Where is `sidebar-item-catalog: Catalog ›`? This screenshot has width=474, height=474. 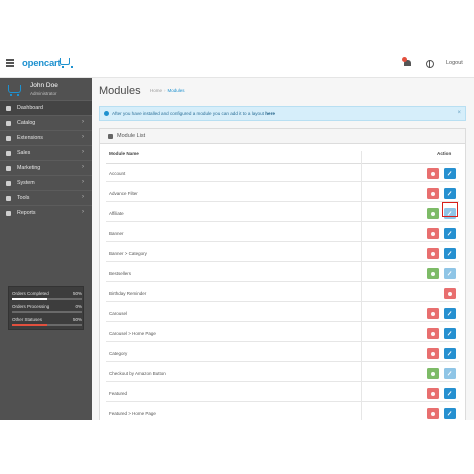 sidebar-item-catalog: Catalog › is located at coordinates (46, 122).